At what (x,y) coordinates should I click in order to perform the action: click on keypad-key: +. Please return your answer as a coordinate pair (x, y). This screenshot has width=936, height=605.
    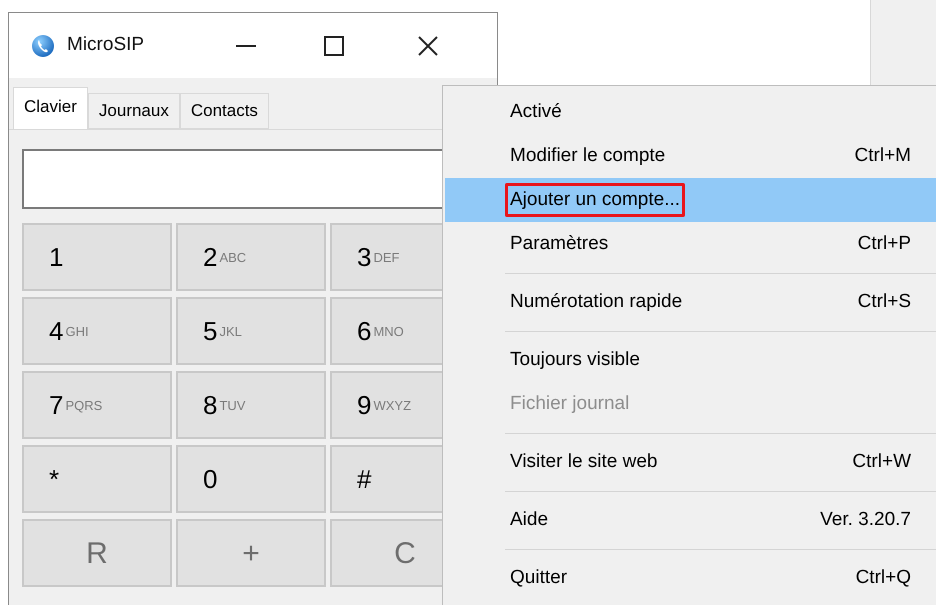
    Looking at the image, I should click on (251, 553).